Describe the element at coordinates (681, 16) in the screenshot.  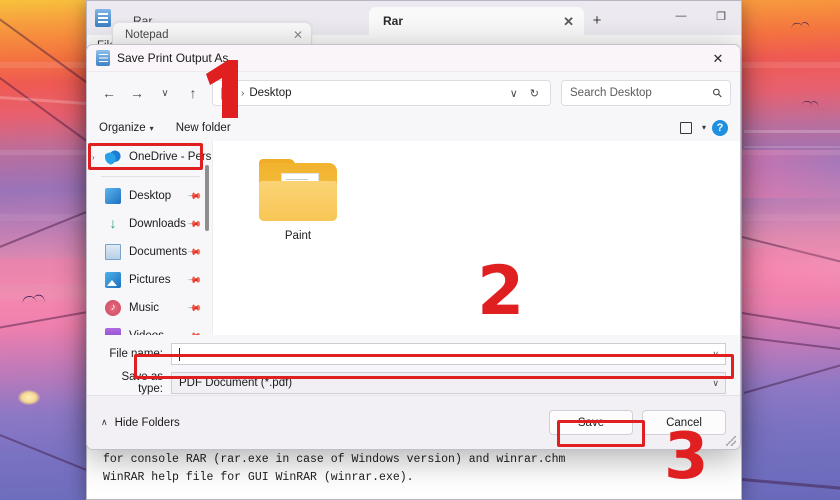
I see `minimize-button: —` at that location.